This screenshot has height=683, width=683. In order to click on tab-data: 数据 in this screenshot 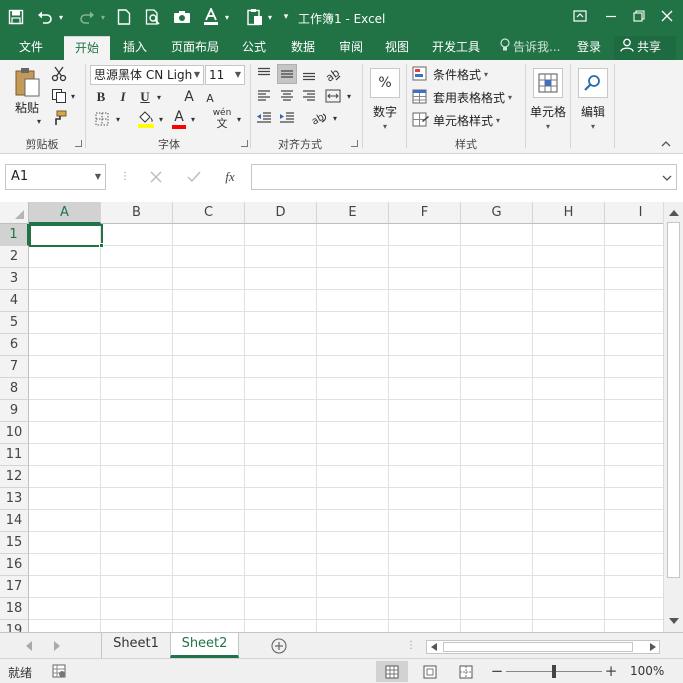, I will do `click(303, 48)`.